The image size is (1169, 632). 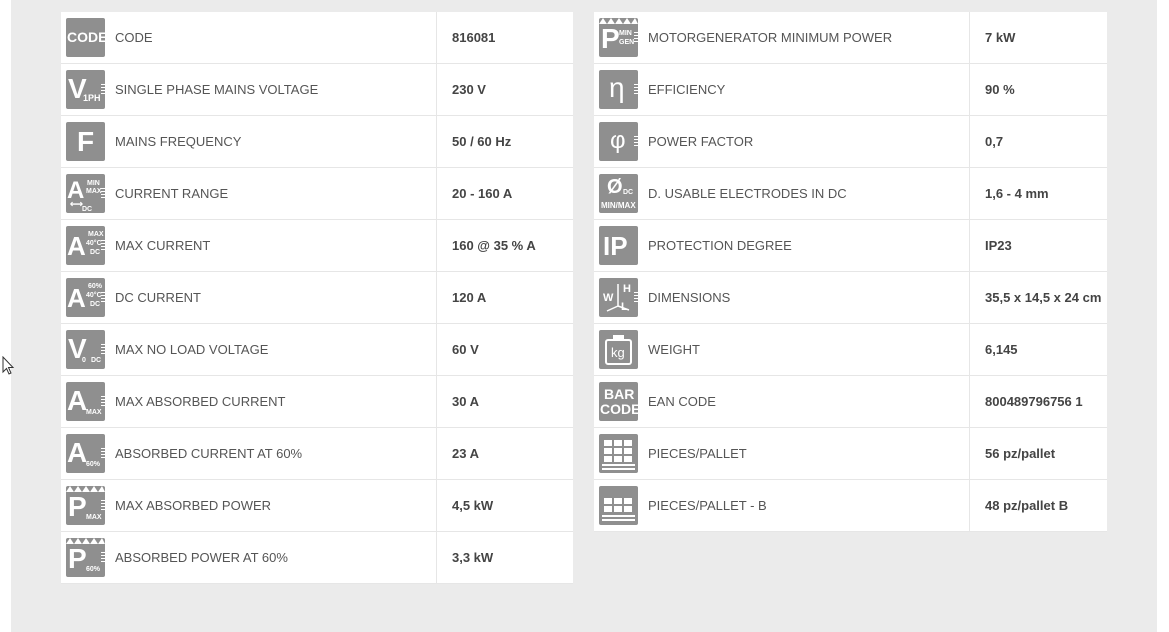 I want to click on spec-value: 1,6 - 4 mm, so click(x=1017, y=193).